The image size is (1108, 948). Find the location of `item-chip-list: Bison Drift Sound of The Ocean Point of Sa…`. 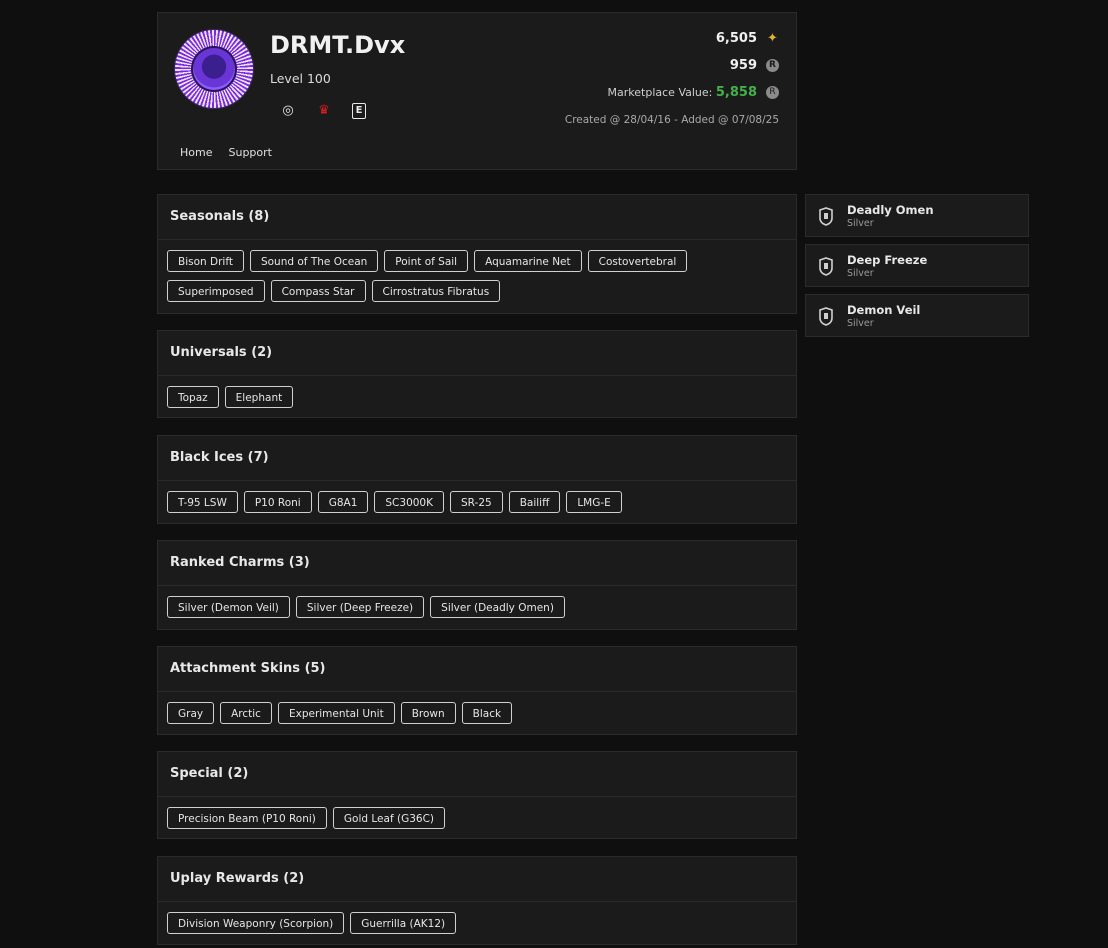

item-chip-list: Bison Drift Sound of The Ocean Point of Sa… is located at coordinates (477, 278).